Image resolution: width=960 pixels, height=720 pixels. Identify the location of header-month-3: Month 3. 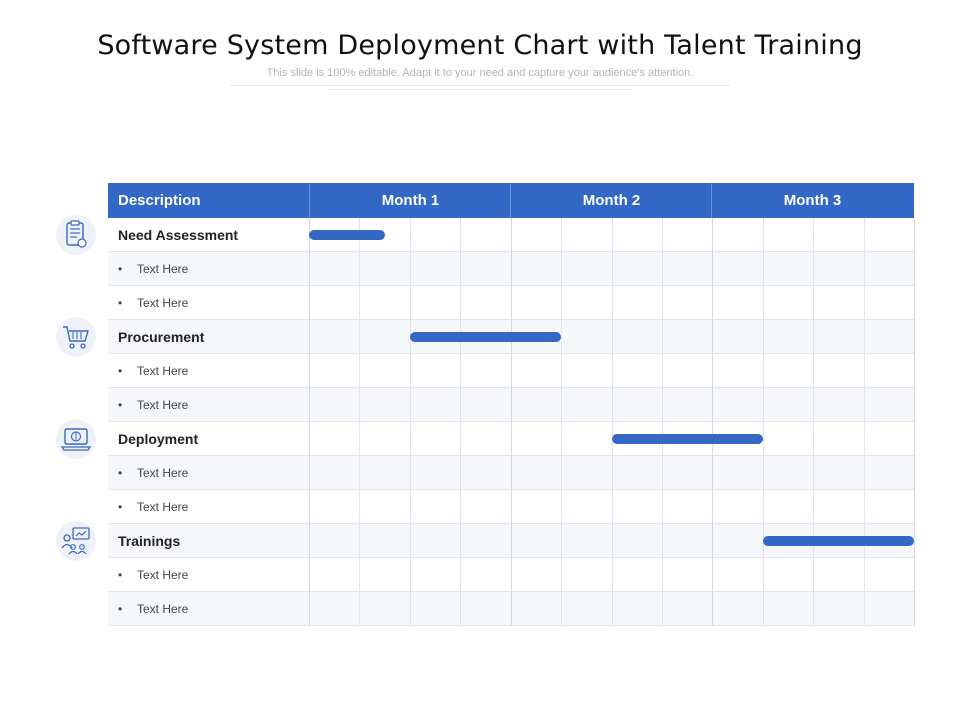
(812, 200).